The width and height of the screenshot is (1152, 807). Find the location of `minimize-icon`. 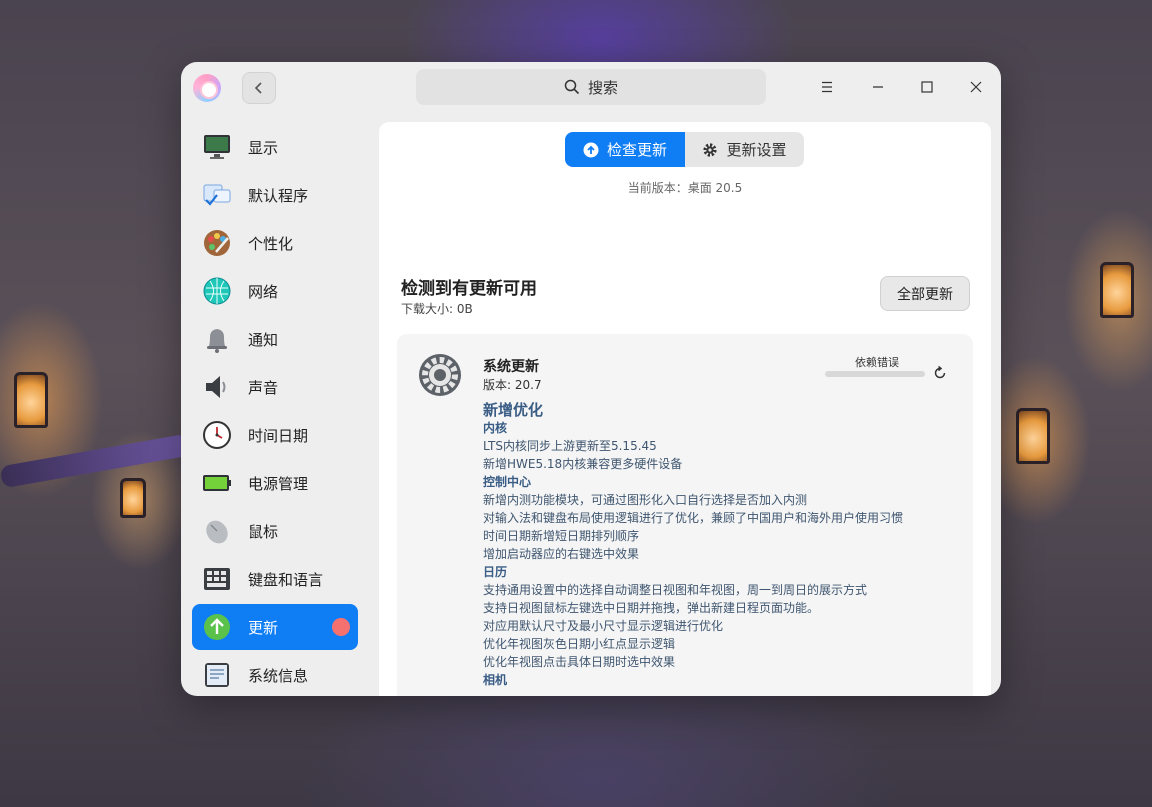

minimize-icon is located at coordinates (878, 87).